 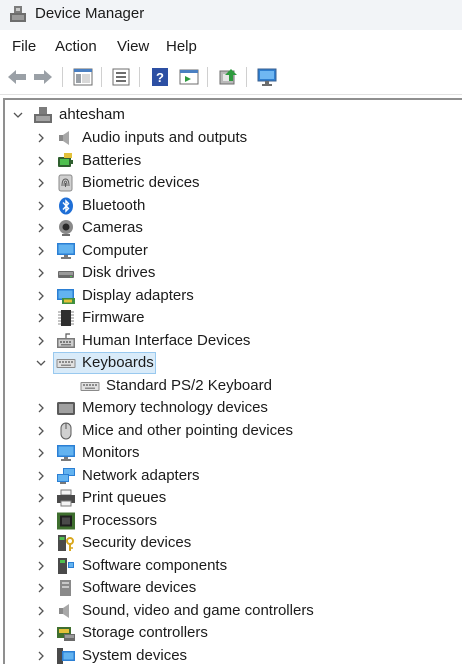 I want to click on tree-category: Cameras, so click(x=232, y=228).